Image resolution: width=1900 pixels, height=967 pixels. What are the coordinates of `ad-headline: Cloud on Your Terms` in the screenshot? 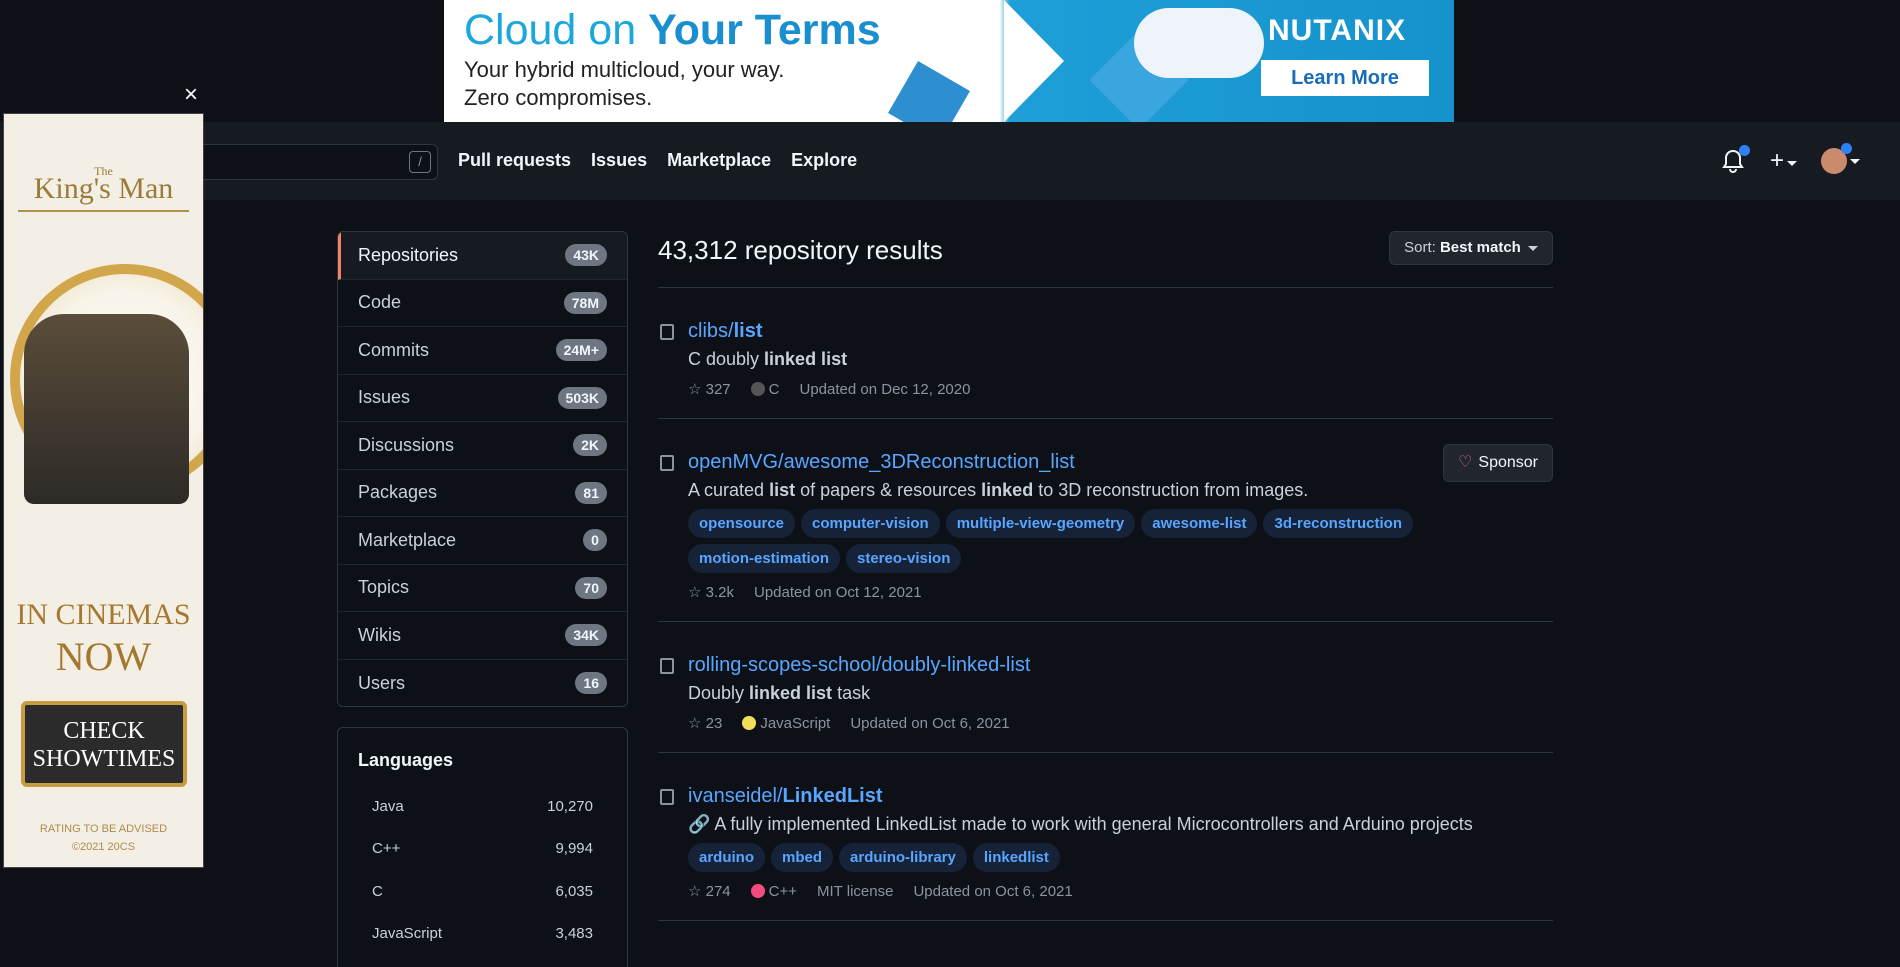 It's located at (672, 30).